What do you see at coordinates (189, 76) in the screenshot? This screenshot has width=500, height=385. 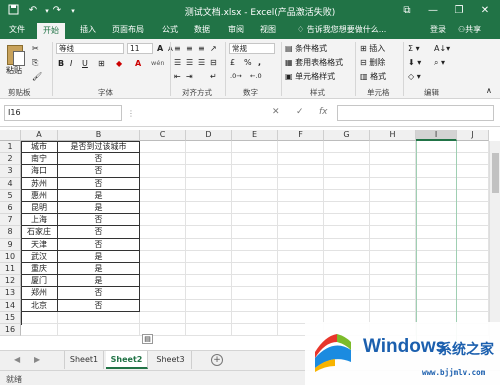 I see `increase-indent-icon: ⇥` at bounding box center [189, 76].